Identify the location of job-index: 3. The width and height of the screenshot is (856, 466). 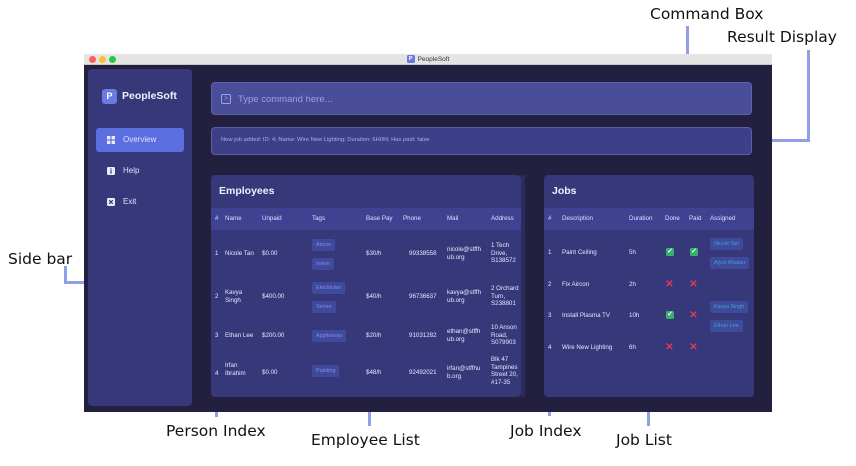
(550, 315).